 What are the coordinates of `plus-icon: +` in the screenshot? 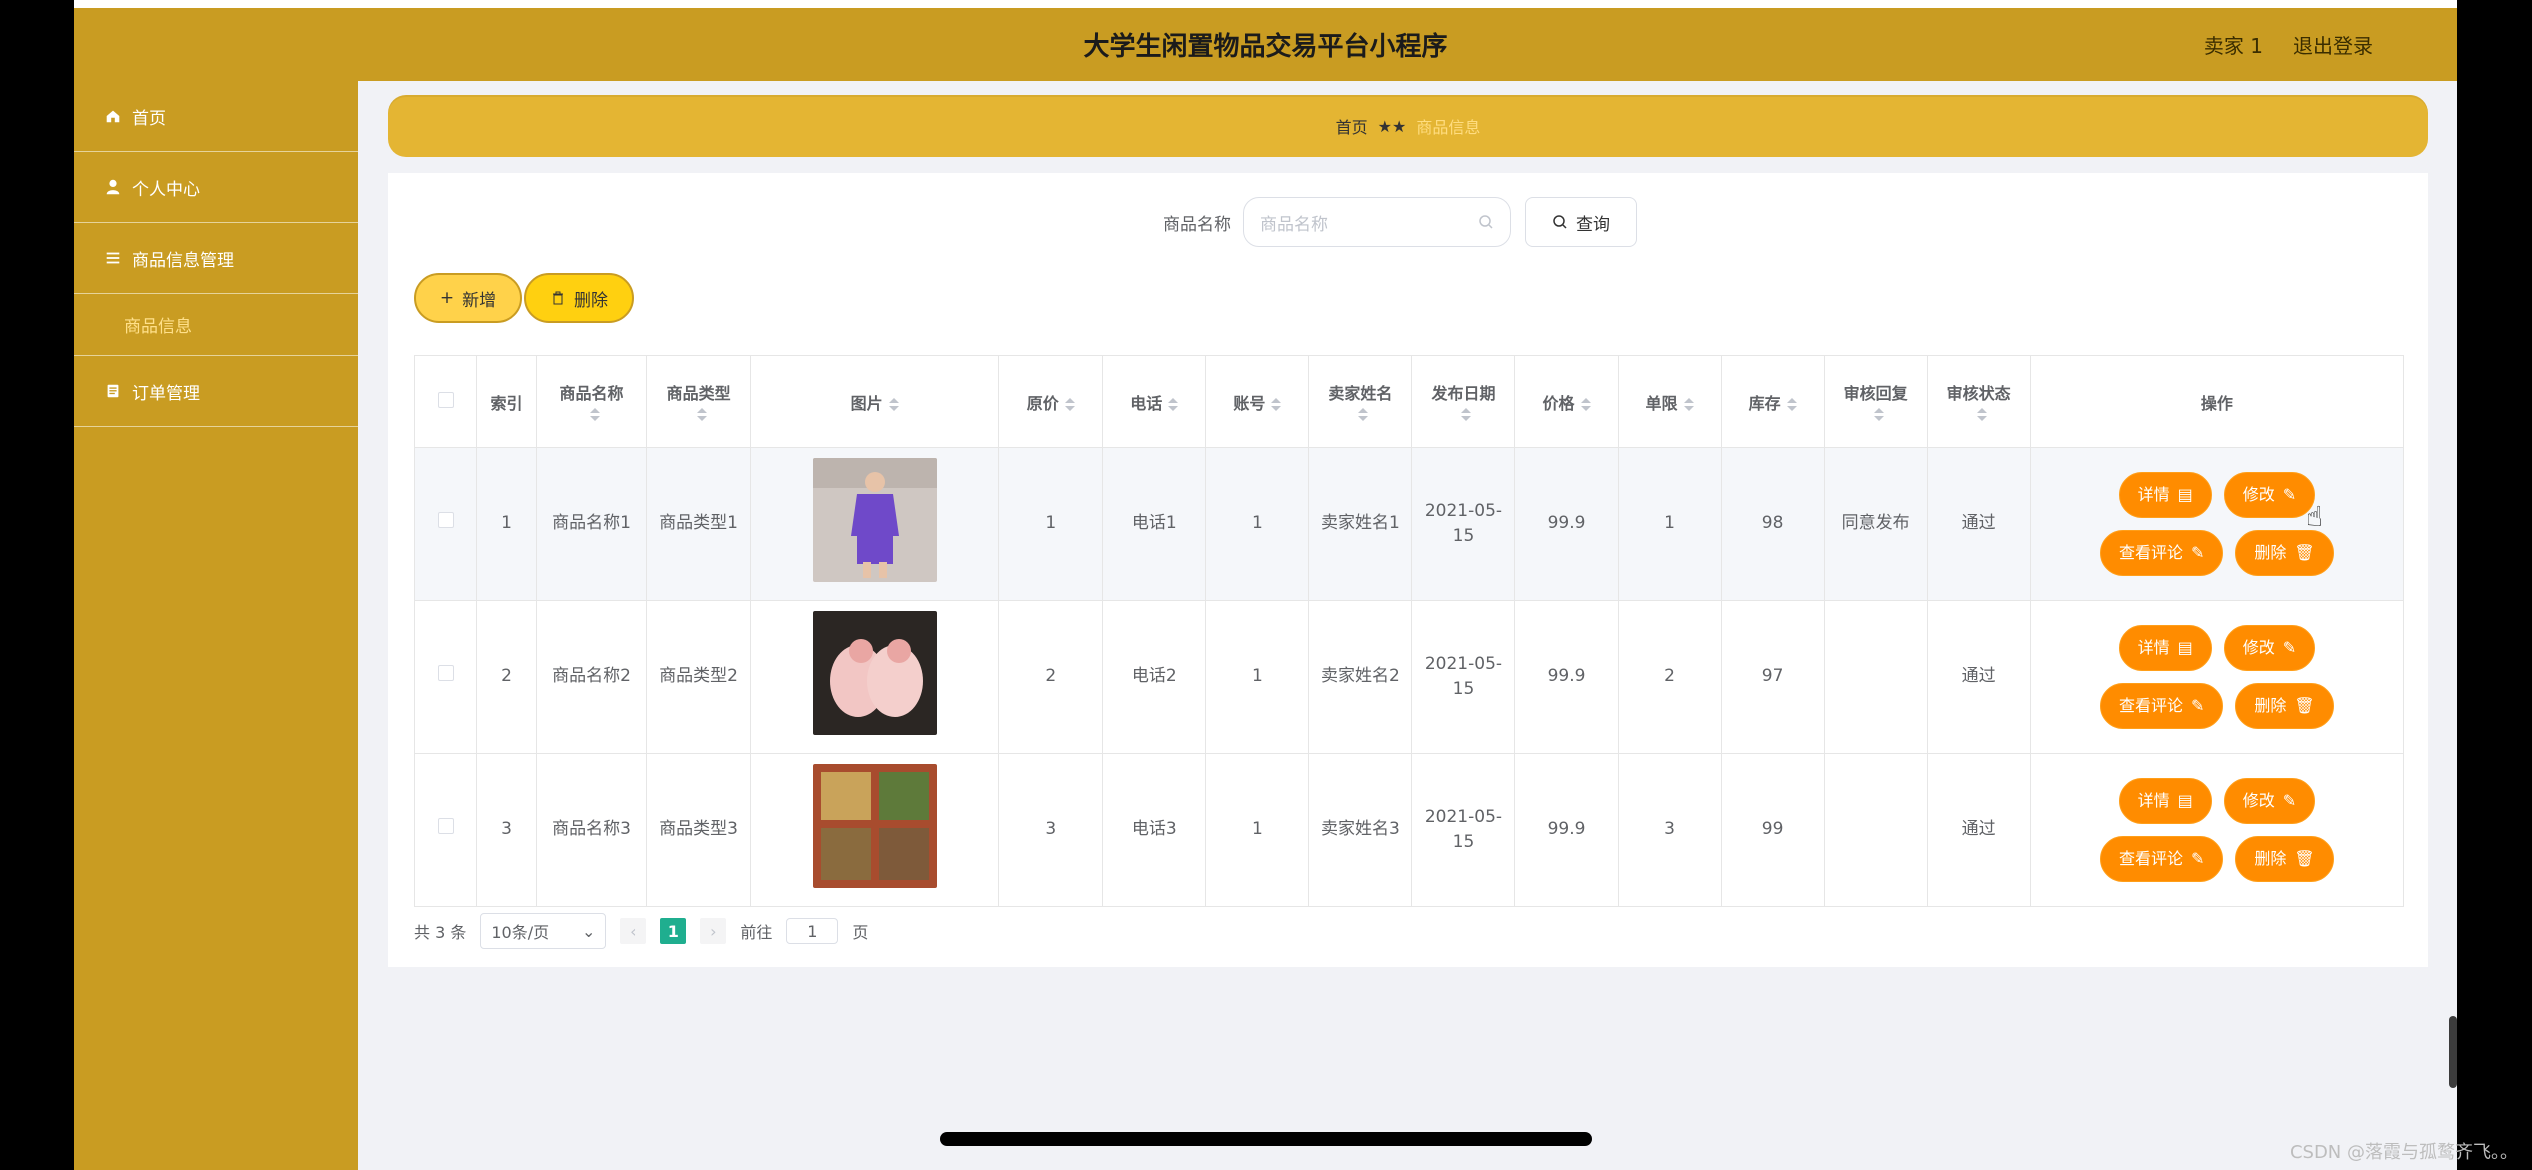 It's located at (447, 298).